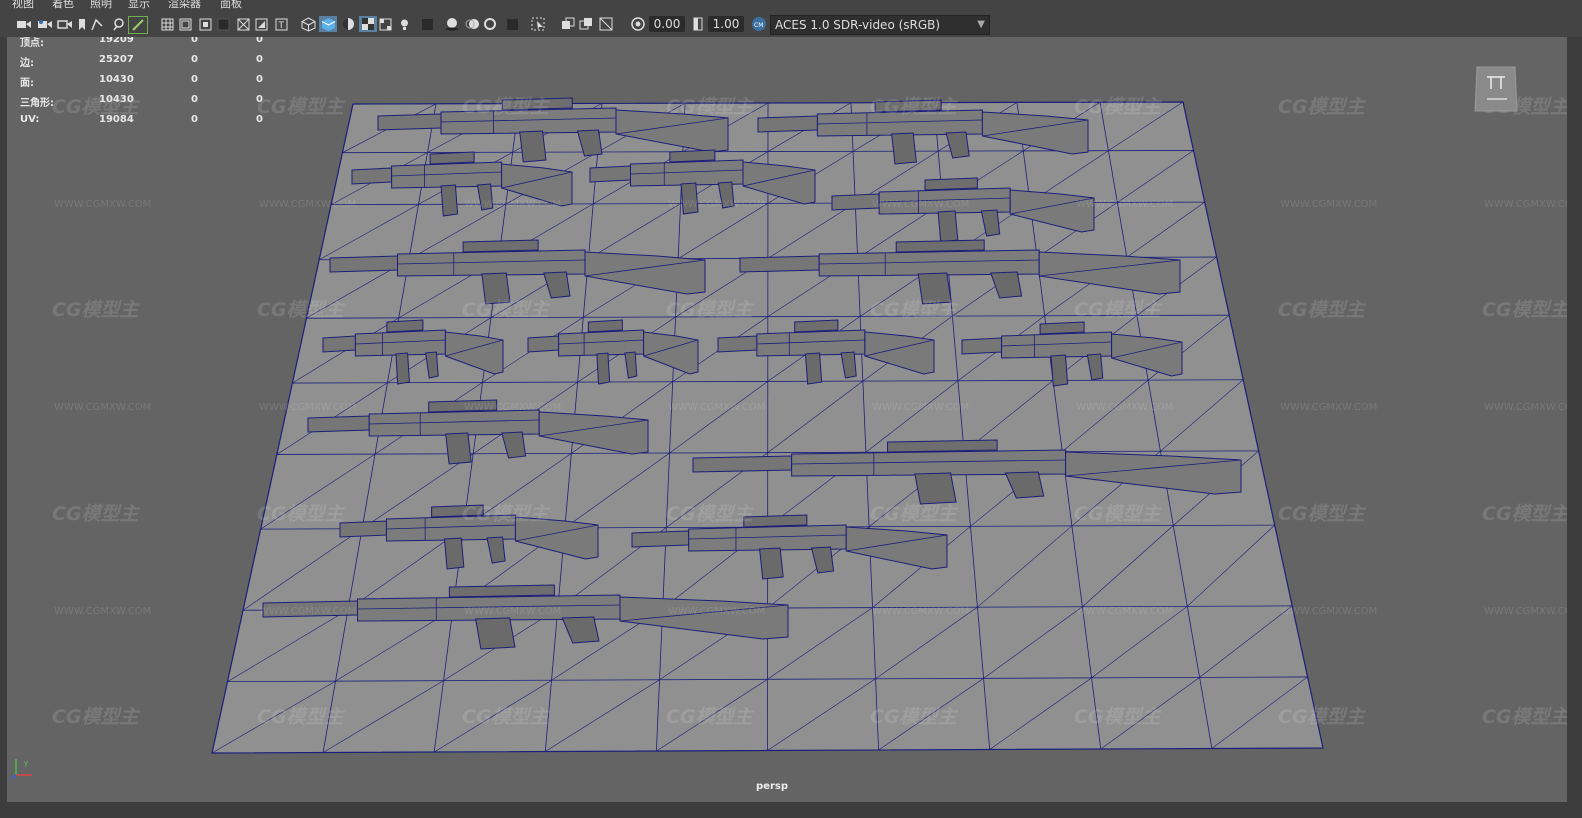 The height and width of the screenshot is (818, 1582). Describe the element at coordinates (65, 24) in the screenshot. I see `bookmark-icon` at that location.